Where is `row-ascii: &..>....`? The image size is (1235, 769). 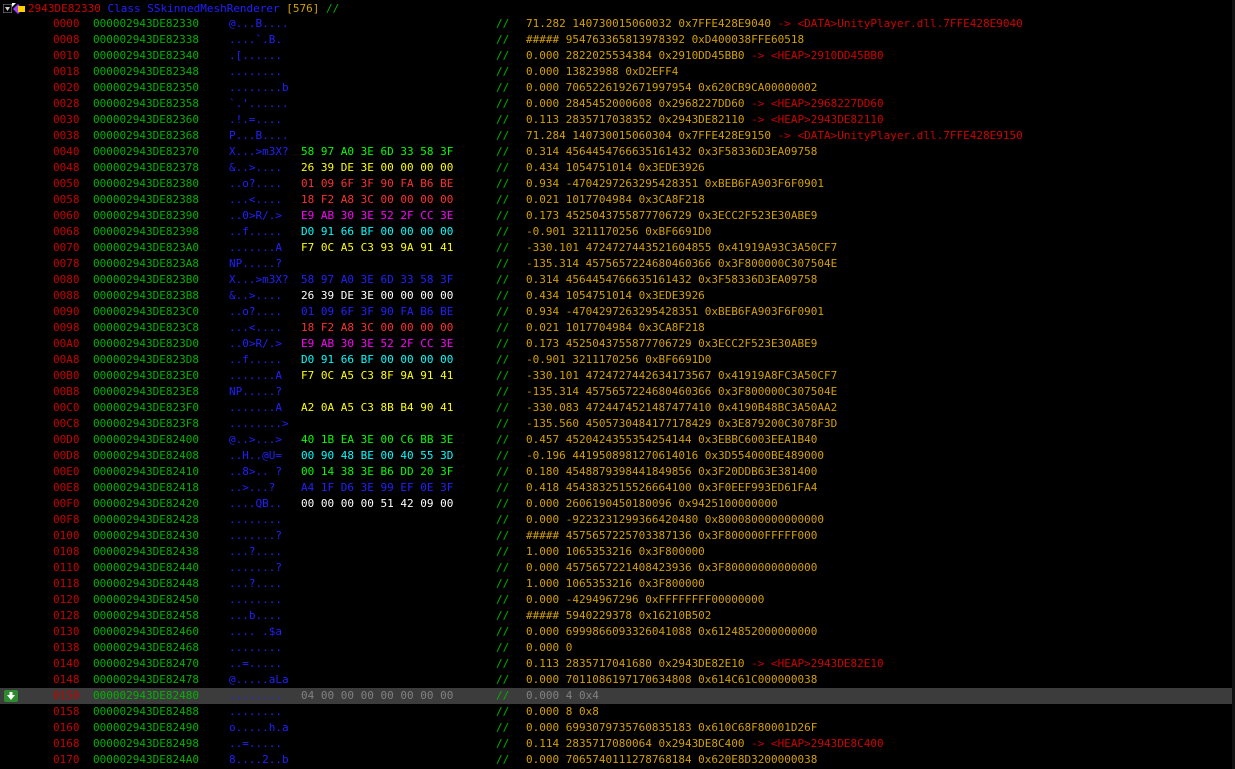
row-ascii: &..>.... is located at coordinates (255, 167).